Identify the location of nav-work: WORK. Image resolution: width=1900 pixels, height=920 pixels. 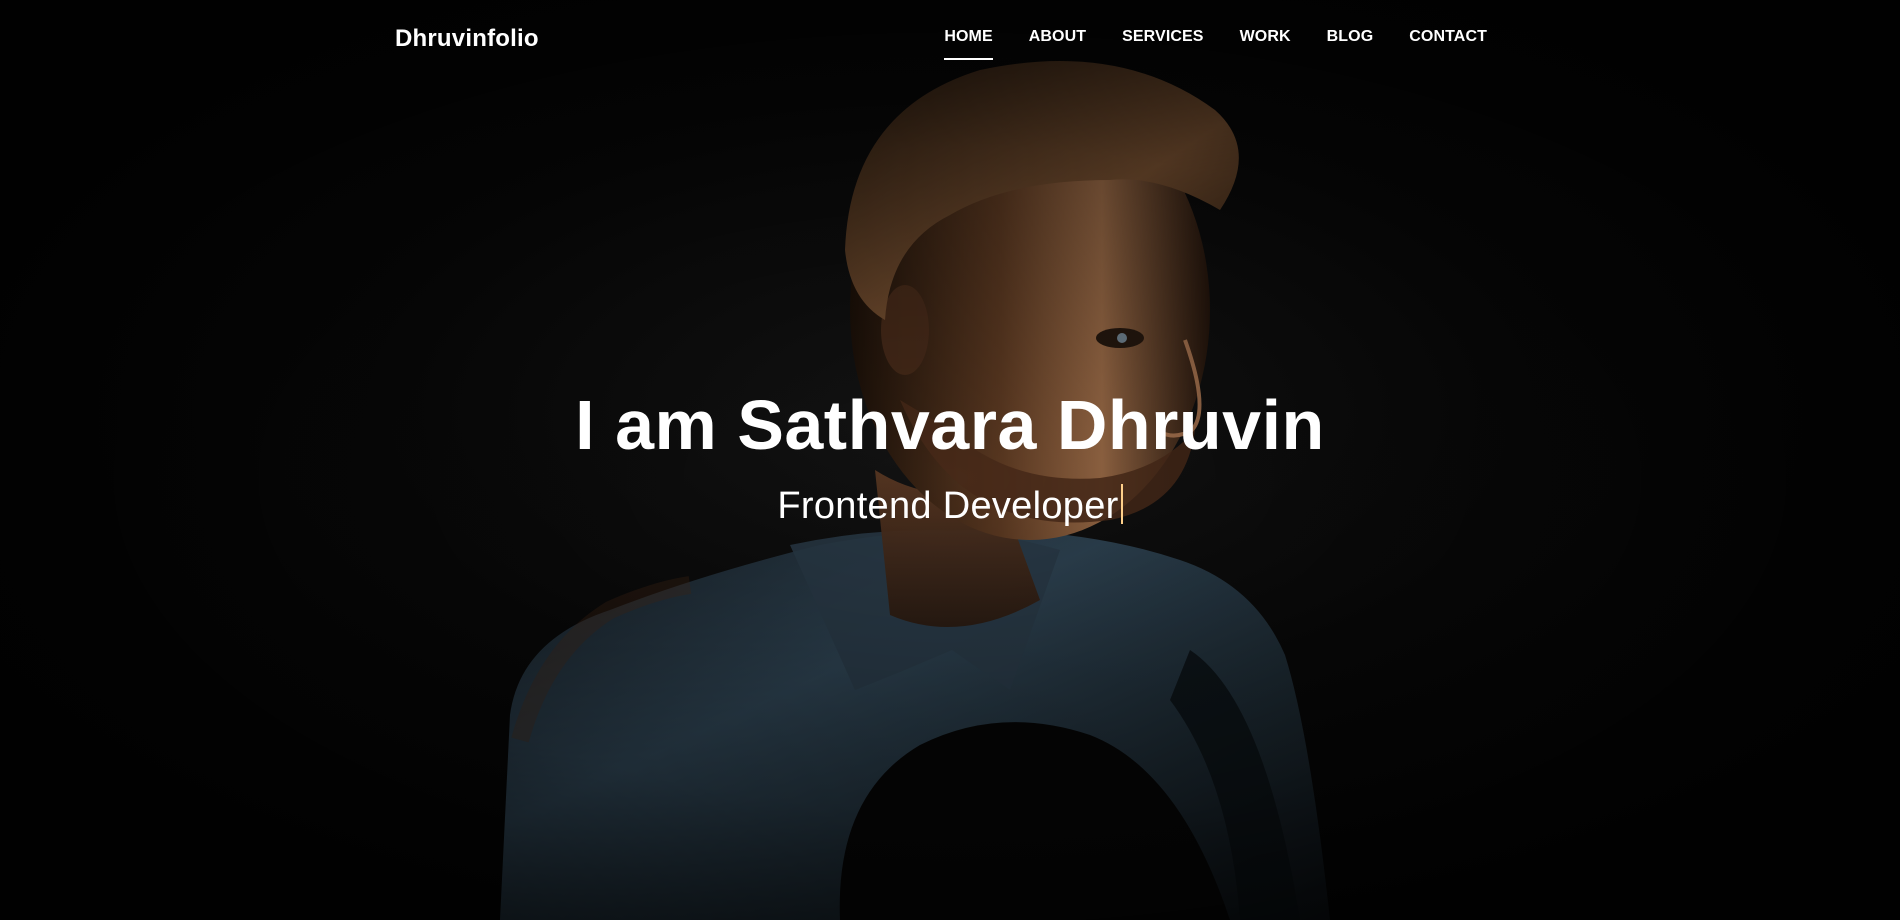
(1265, 44).